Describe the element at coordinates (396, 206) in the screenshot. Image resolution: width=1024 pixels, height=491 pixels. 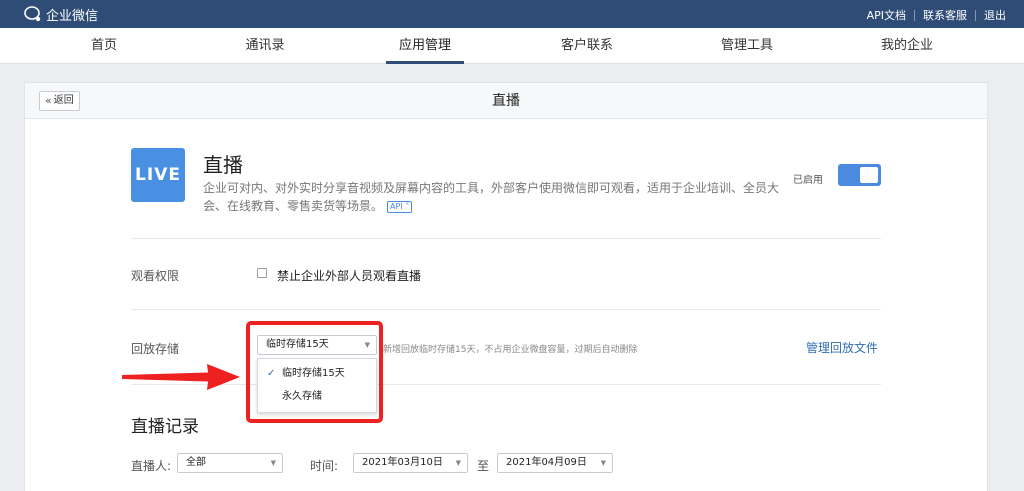
I see `api-badge-label: API` at that location.